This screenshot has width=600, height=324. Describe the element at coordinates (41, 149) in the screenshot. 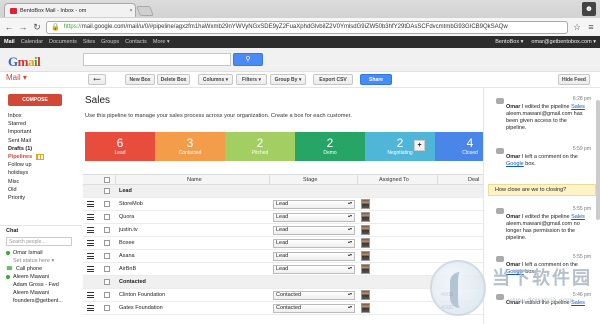

I see `sidebar-item: Drafts (1)` at that location.